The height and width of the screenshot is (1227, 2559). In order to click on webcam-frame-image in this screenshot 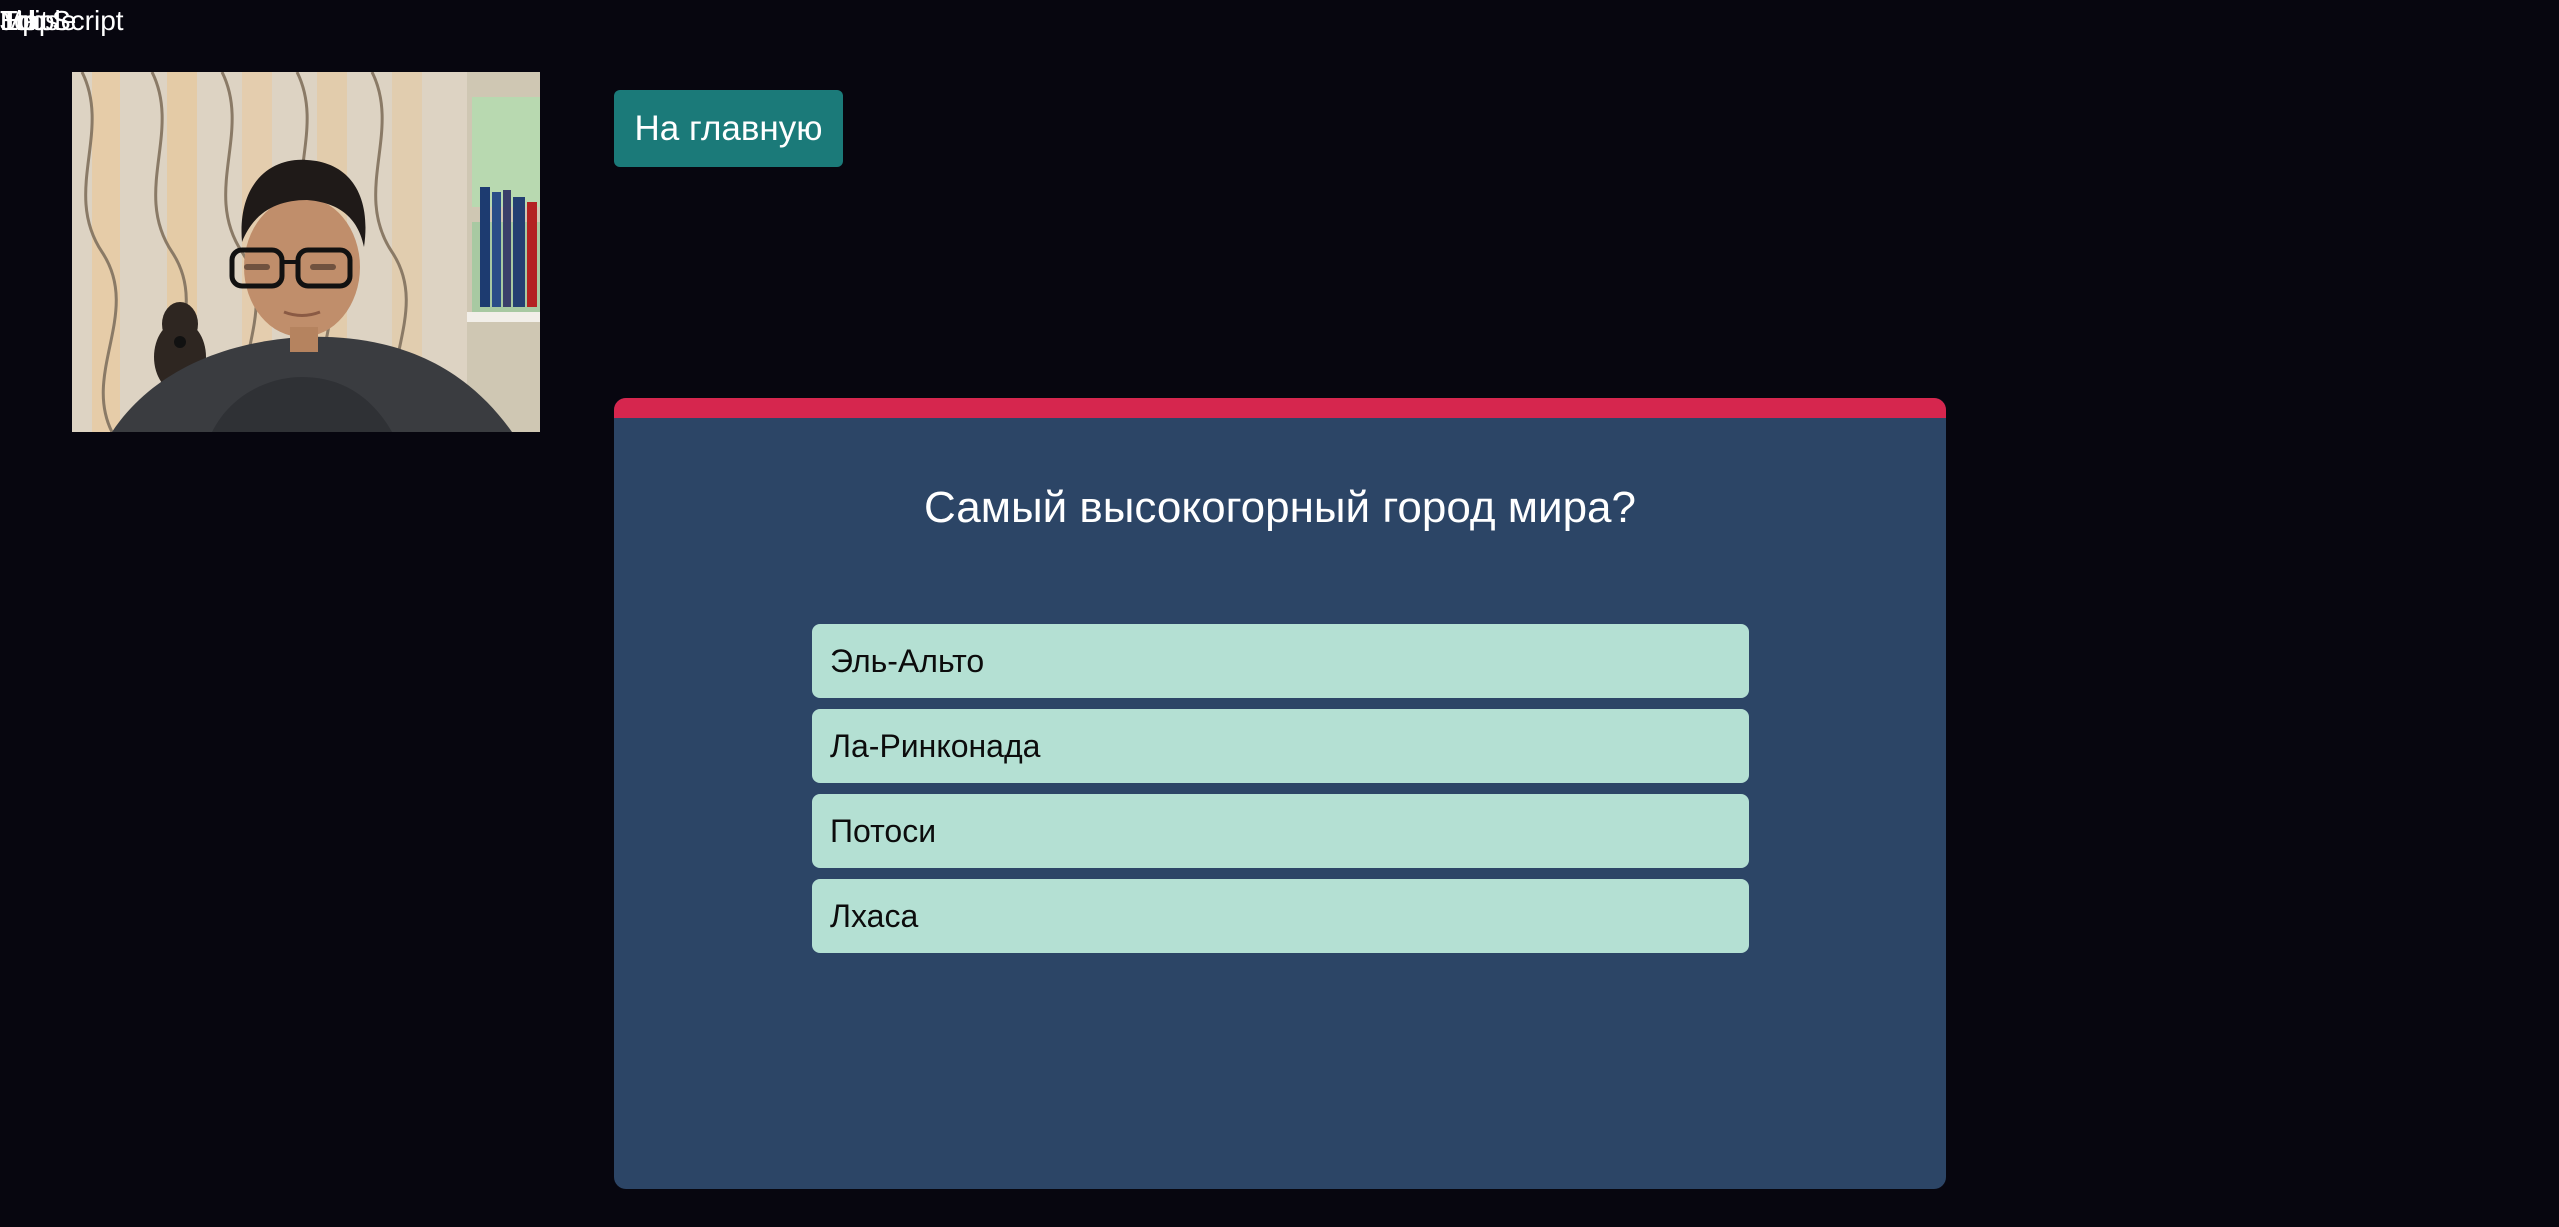, I will do `click(306, 252)`.